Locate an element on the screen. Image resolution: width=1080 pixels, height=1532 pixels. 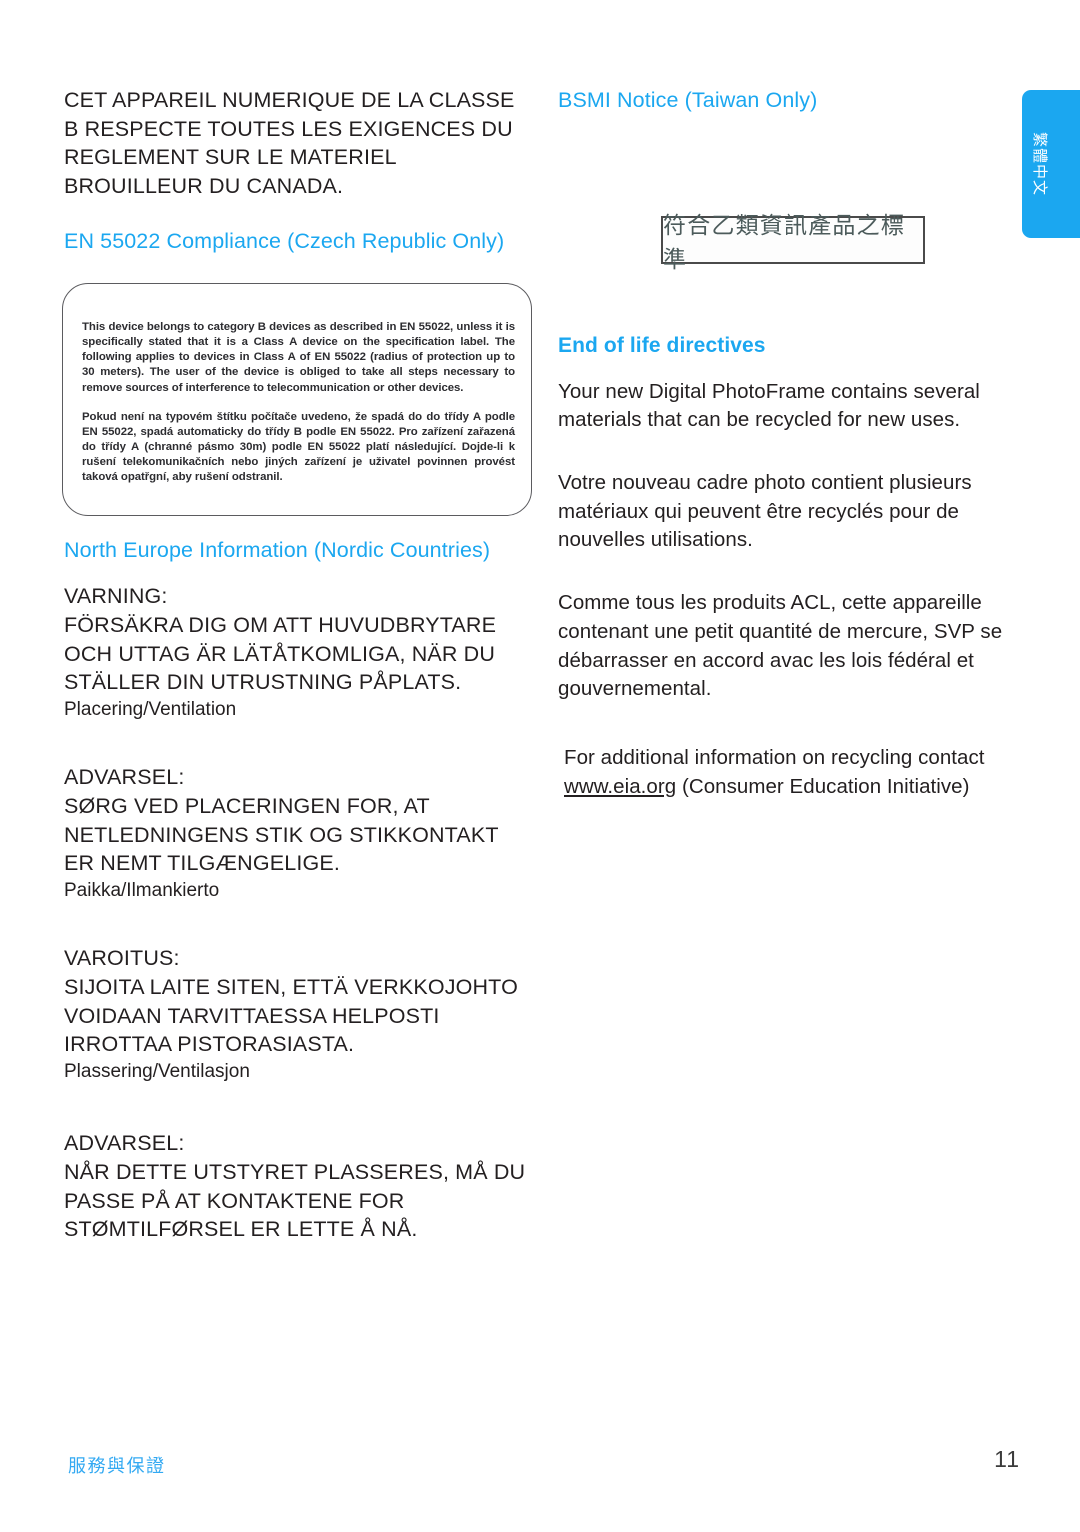
nordic-block-subtext: Plassering/Ventilasjon is located at coordinates (157, 1072).